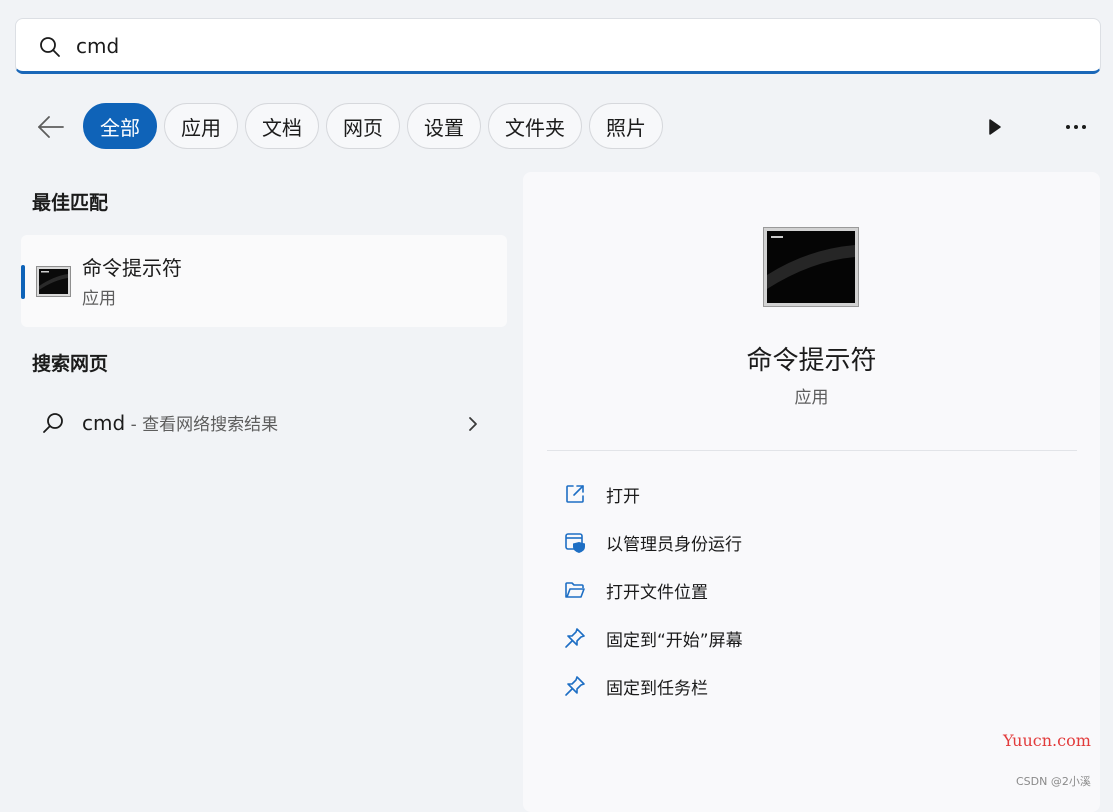 Image resolution: width=1113 pixels, height=812 pixels. What do you see at coordinates (623, 497) in the screenshot?
I see `action-label: 打开` at bounding box center [623, 497].